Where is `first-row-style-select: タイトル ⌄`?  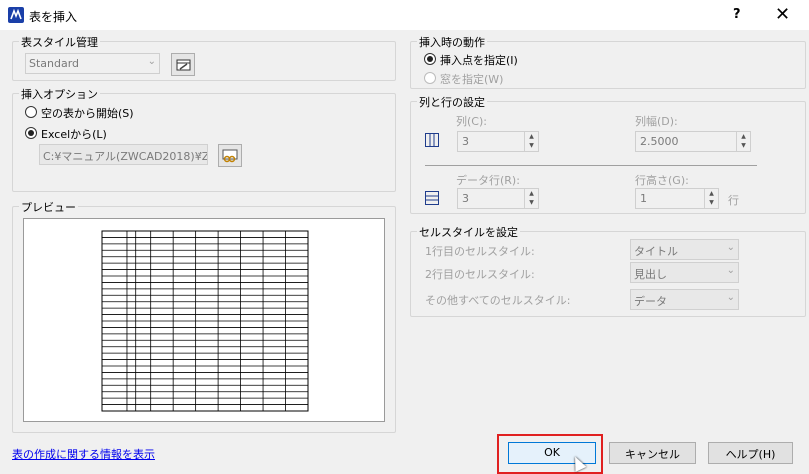
first-row-style-select: タイトル ⌄ is located at coordinates (684, 249).